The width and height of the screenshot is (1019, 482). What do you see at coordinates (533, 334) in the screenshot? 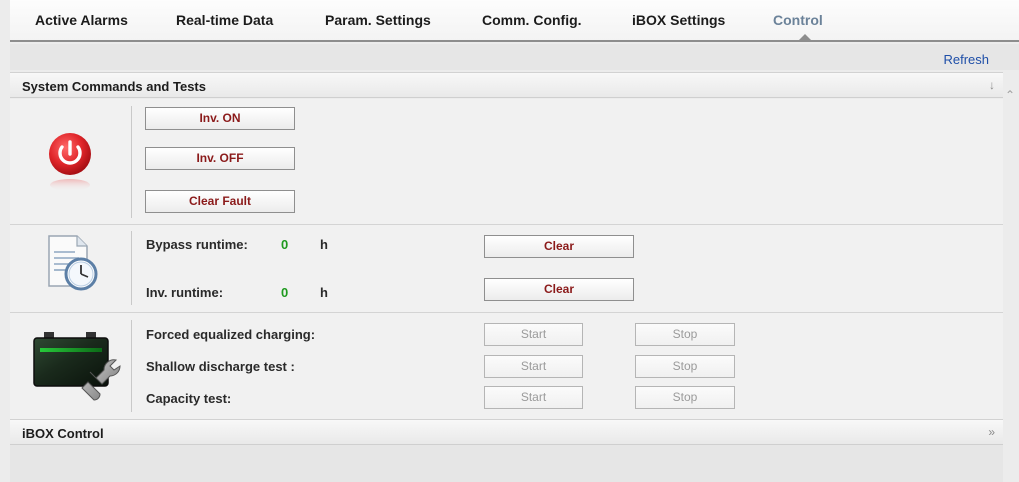
I see `forced-equalized-charging-start-button: Start` at bounding box center [533, 334].